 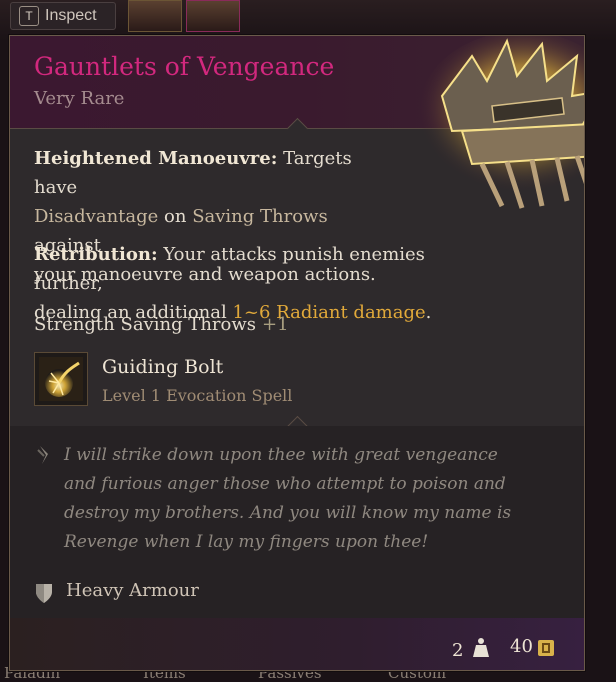 What do you see at coordinates (45, 455) in the screenshot?
I see `quote-icon` at bounding box center [45, 455].